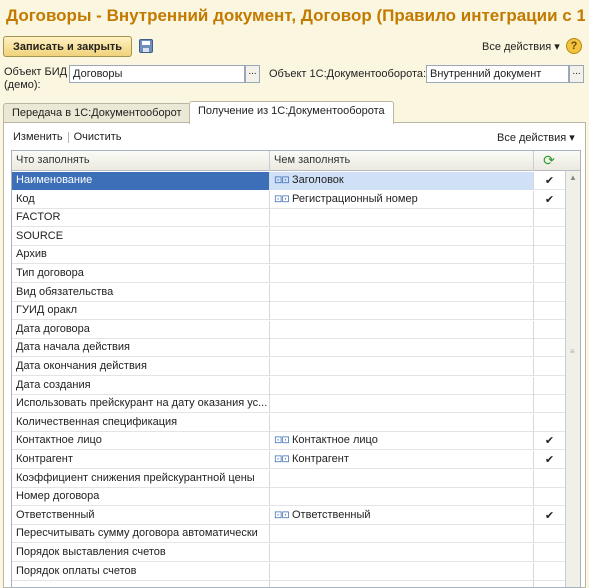 Image resolution: width=589 pixels, height=588 pixels. Describe the element at coordinates (141, 218) in the screenshot. I see `cell-what: FACTOR` at that location.